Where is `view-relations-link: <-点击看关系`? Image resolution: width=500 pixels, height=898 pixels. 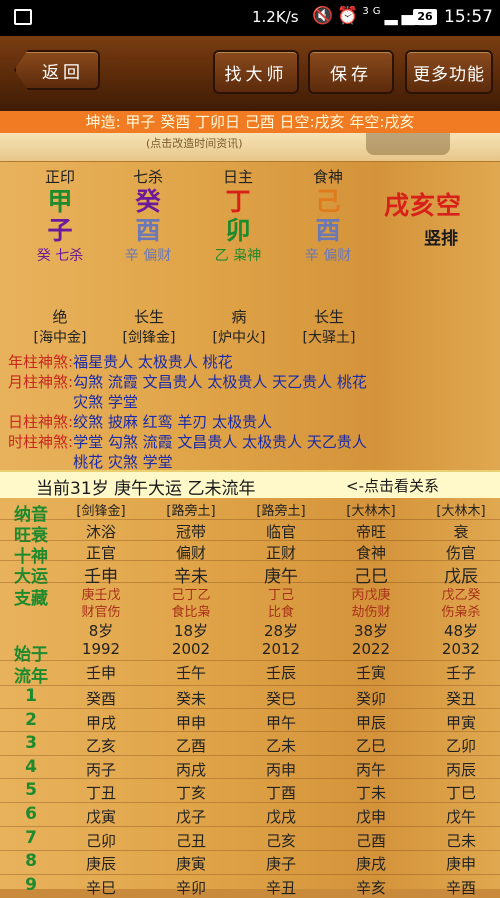 view-relations-link: <-点击看关系 is located at coordinates (392, 485).